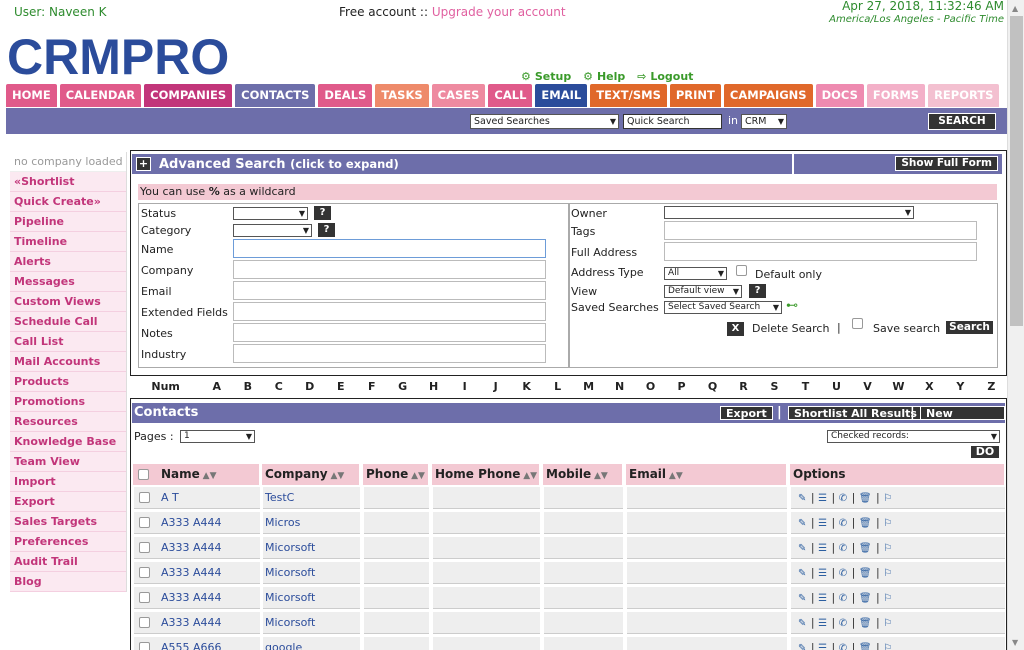 This screenshot has width=1024, height=650. What do you see at coordinates (789, 212) in the screenshot?
I see `owner-select` at bounding box center [789, 212].